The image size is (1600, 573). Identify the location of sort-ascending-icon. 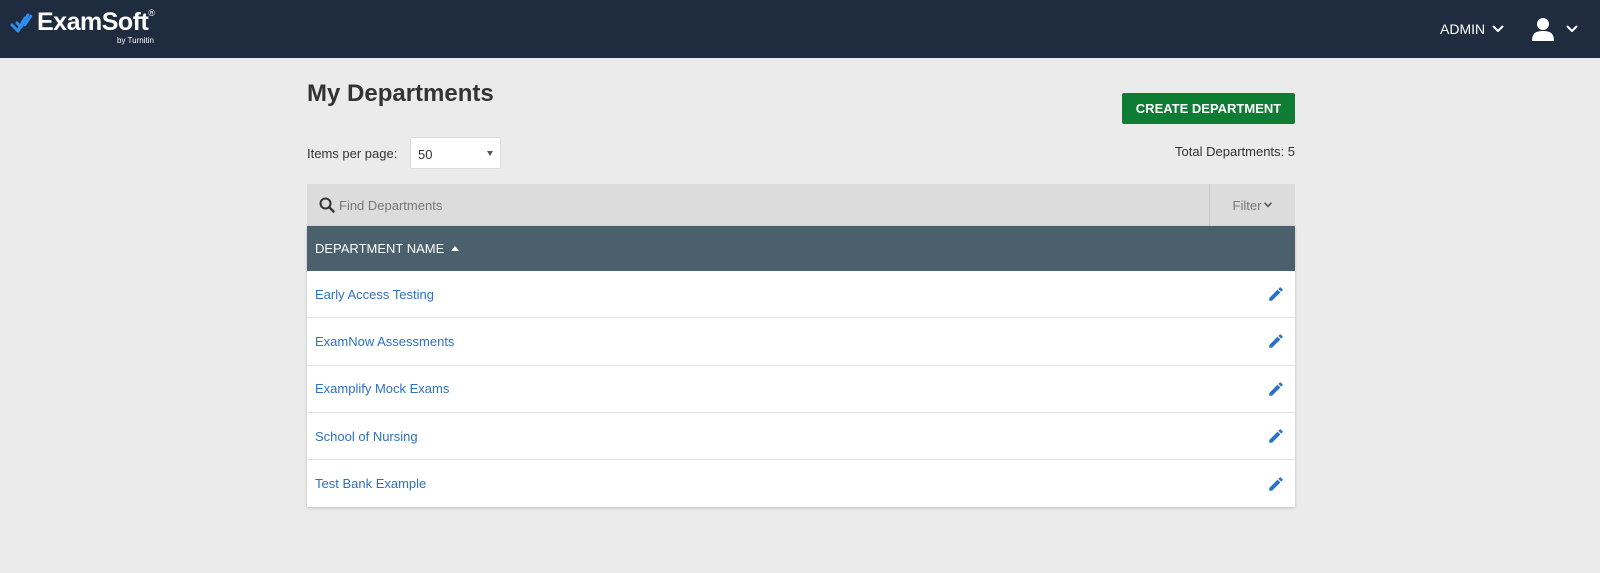
(455, 248).